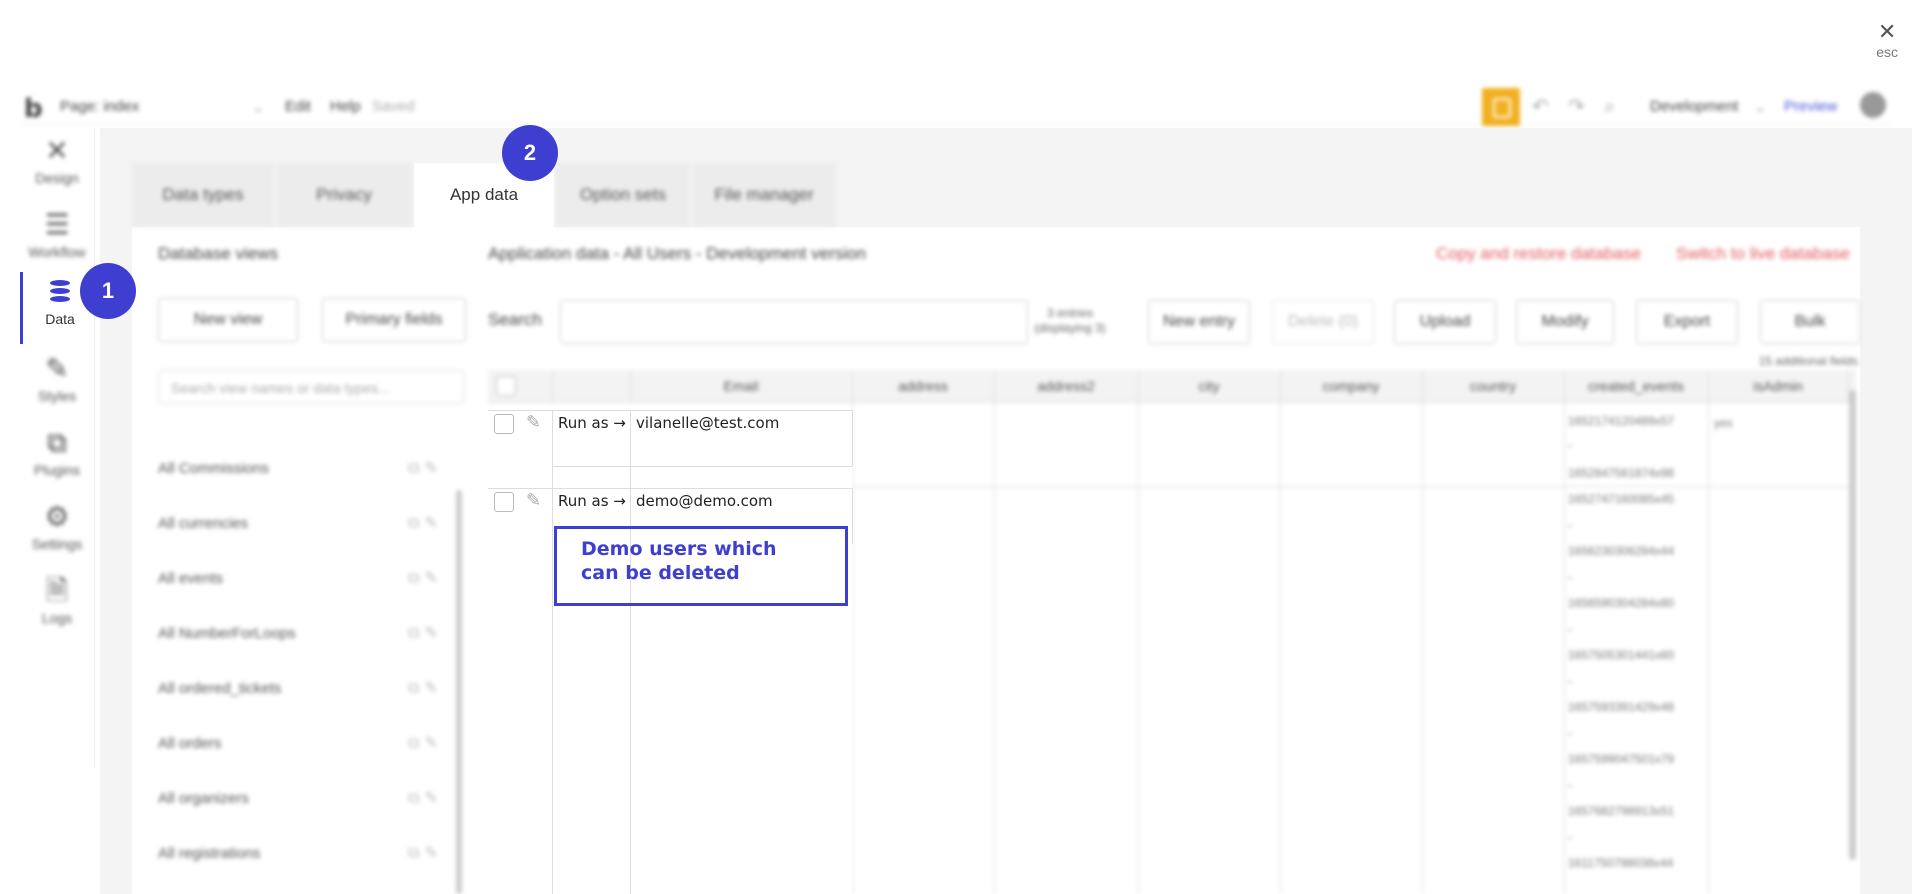 The width and height of the screenshot is (1912, 894). What do you see at coordinates (1540, 106) in the screenshot?
I see `undo-icon: ↶` at bounding box center [1540, 106].